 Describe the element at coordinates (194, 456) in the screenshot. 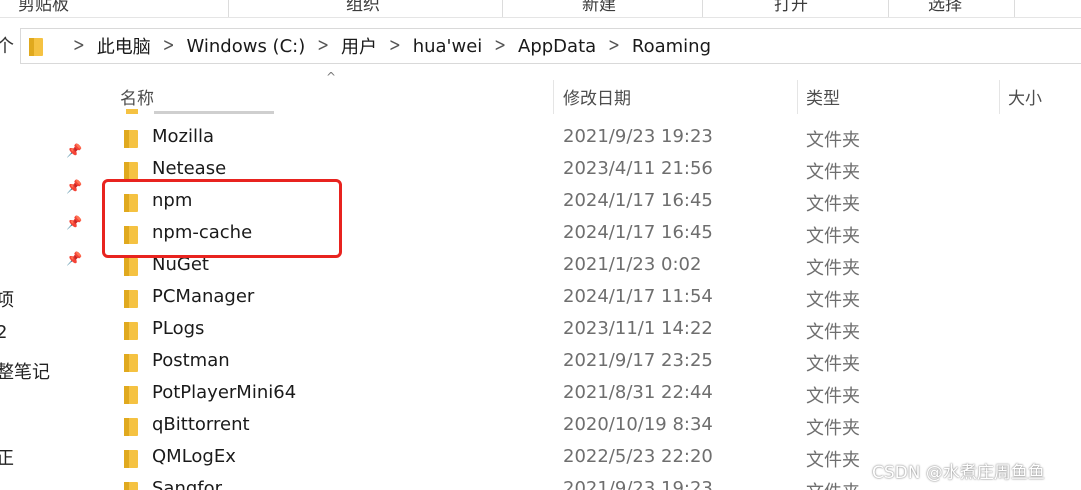

I see `file-name: QMLogEx` at that location.